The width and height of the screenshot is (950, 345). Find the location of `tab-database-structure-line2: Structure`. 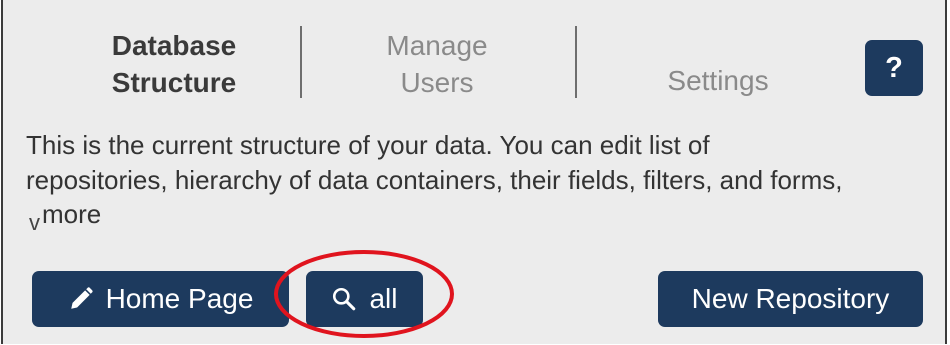

tab-database-structure-line2: Structure is located at coordinates (174, 82).